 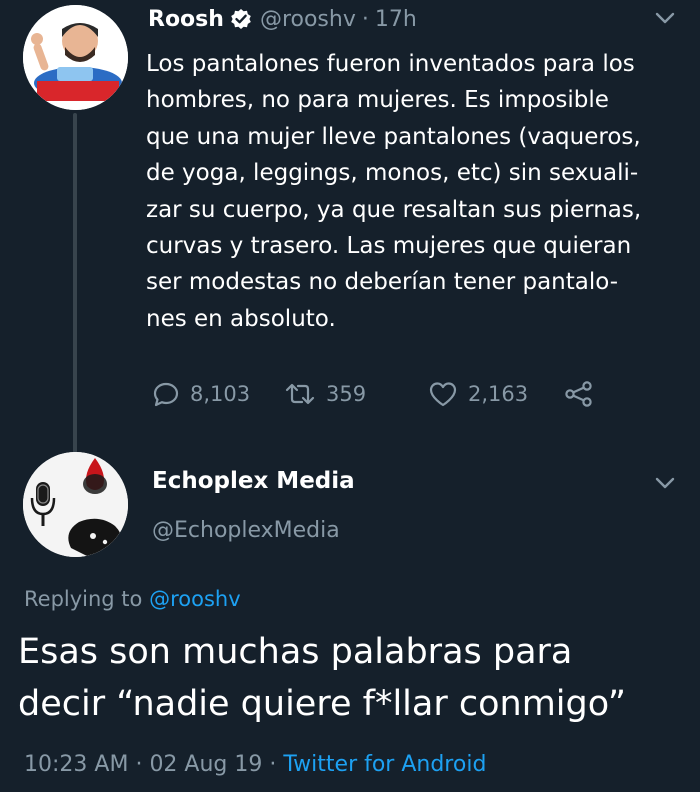 I want to click on author-name: Roosh, so click(x=186, y=19).